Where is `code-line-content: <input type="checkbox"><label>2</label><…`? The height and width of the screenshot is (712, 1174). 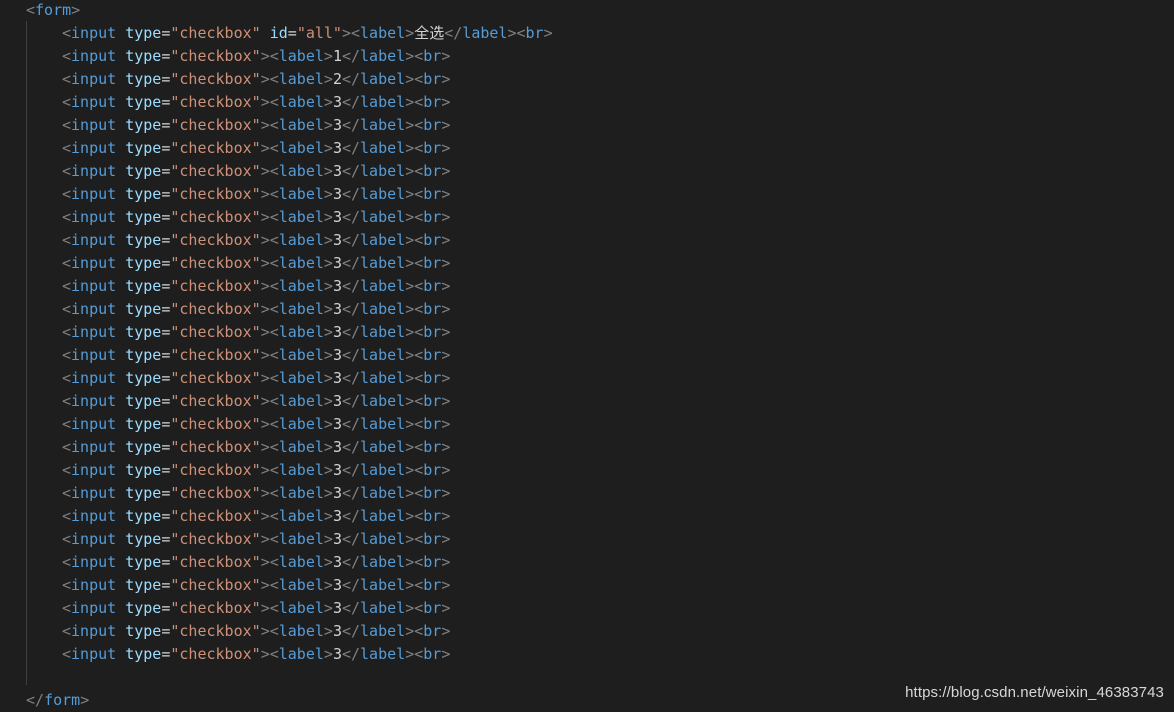 code-line-content: <input type="checkbox"><label>2</label><… is located at coordinates (256, 79).